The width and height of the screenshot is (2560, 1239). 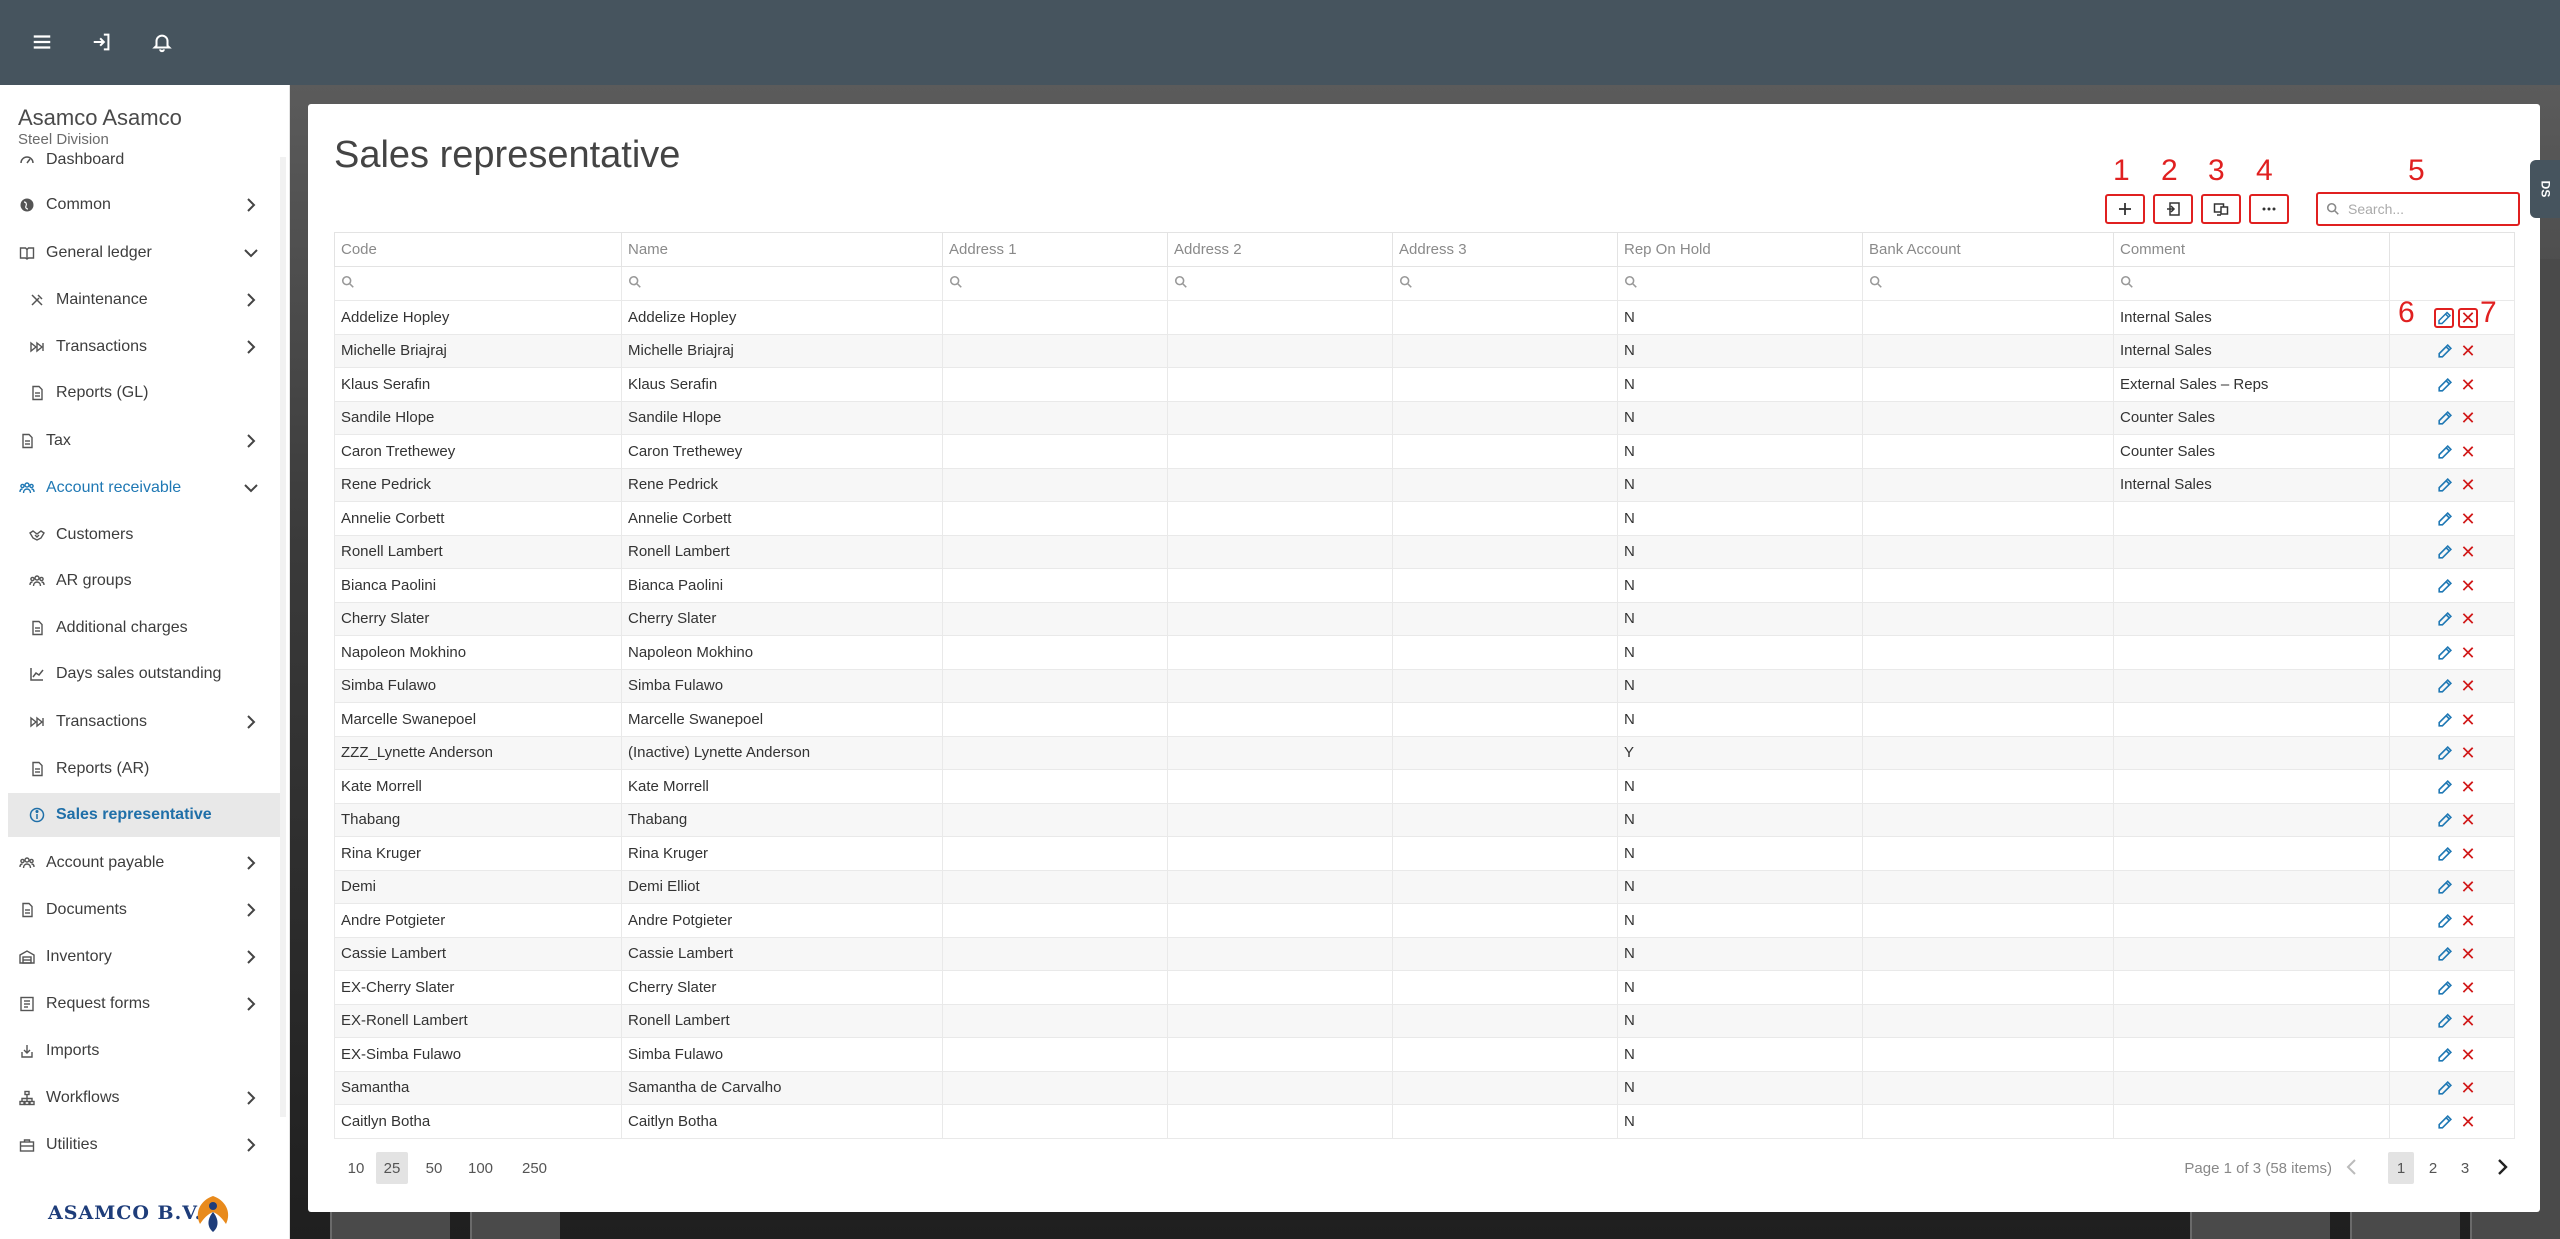 I want to click on sidebar-item-dashboard: Dashboard, so click(x=140, y=160).